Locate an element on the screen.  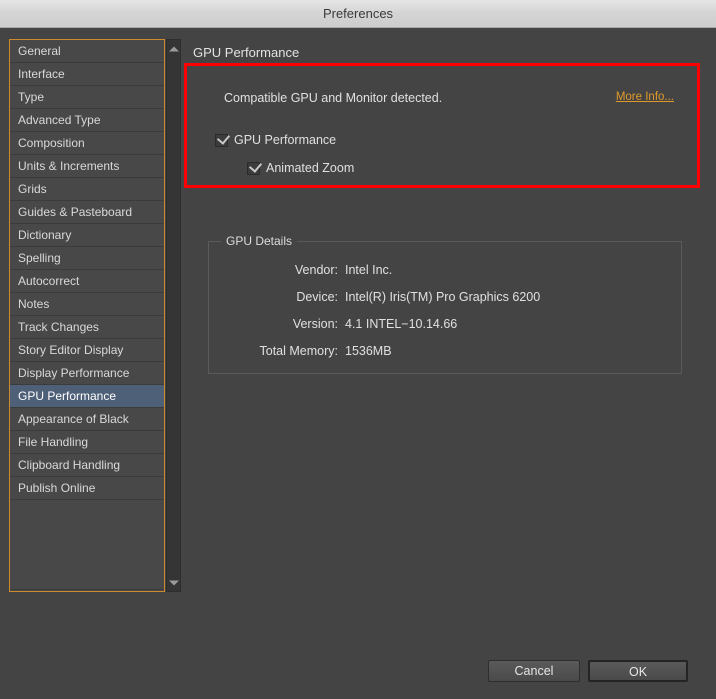
sidebar-item-composition: Composition is located at coordinates (87, 143).